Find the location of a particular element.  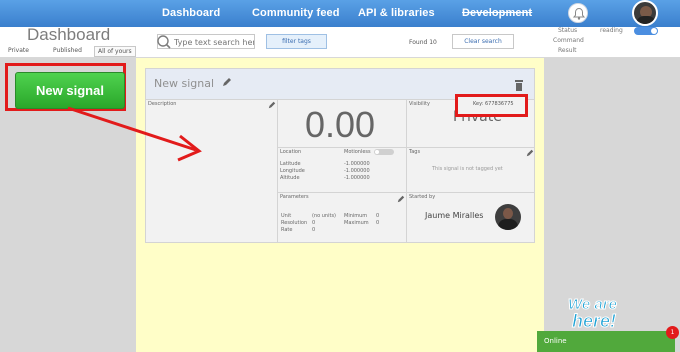

search-box is located at coordinates (206, 41).